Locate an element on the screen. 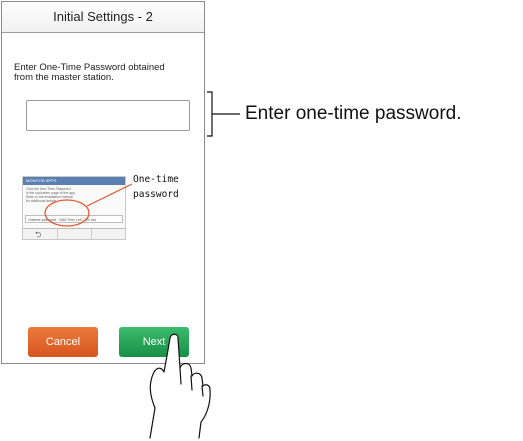  otp-callout-leader is located at coordinates (109, 195).